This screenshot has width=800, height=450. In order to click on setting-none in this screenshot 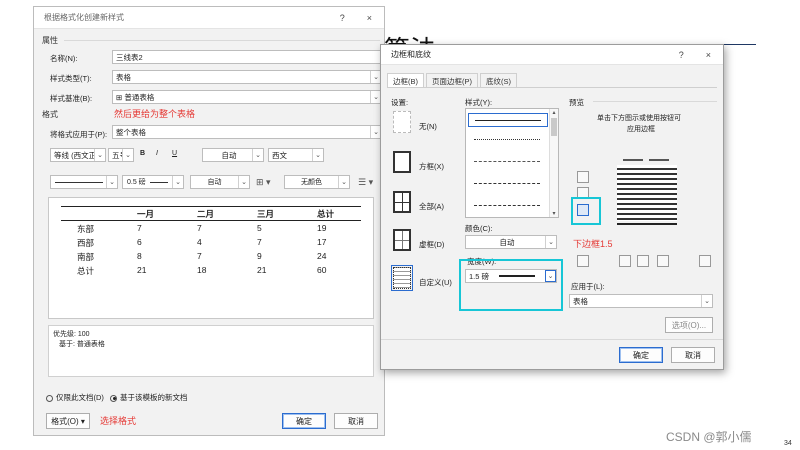, I will do `click(402, 122)`.